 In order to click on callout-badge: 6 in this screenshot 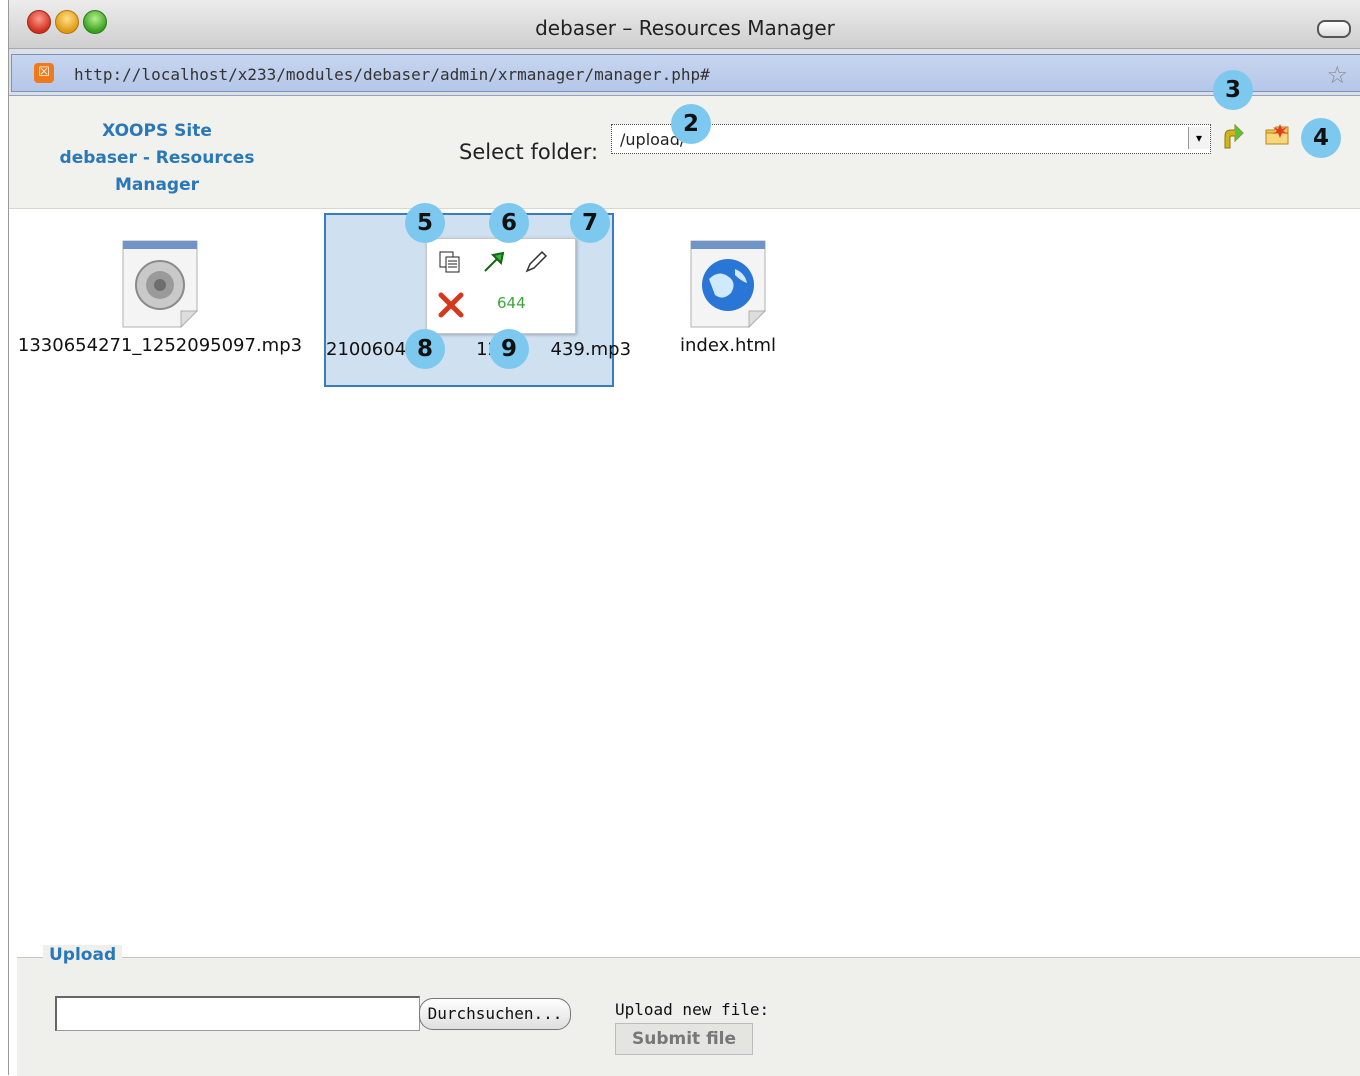, I will do `click(509, 223)`.